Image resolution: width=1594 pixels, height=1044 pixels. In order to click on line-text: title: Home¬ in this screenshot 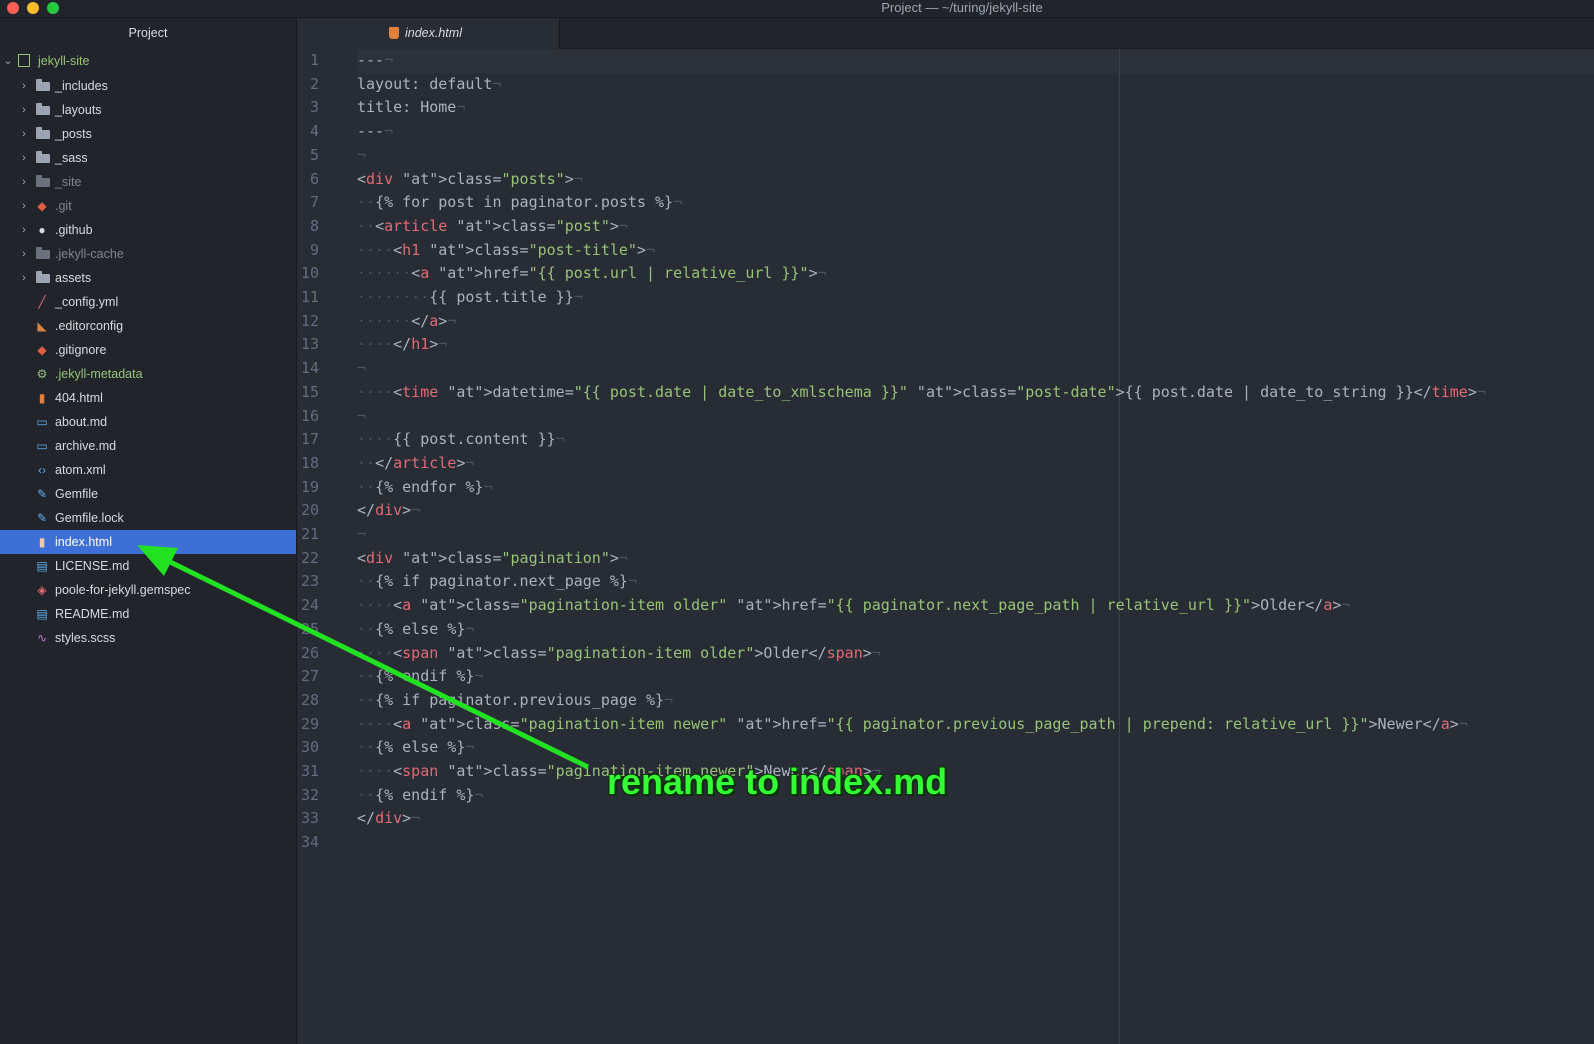, I will do `click(411, 107)`.